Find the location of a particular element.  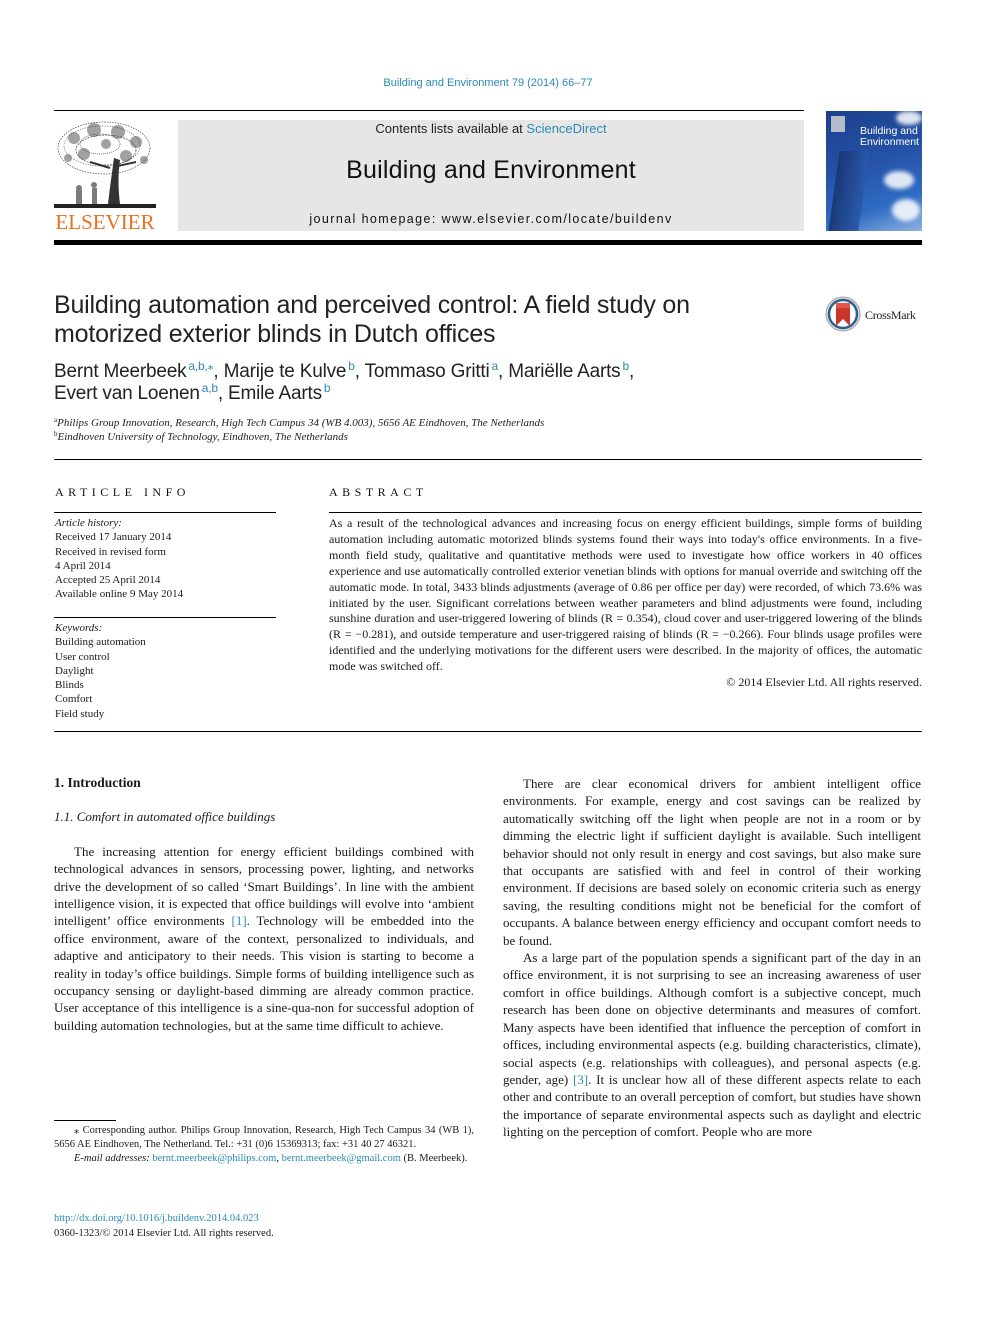

journal-name: Building and Environment is located at coordinates (491, 170).